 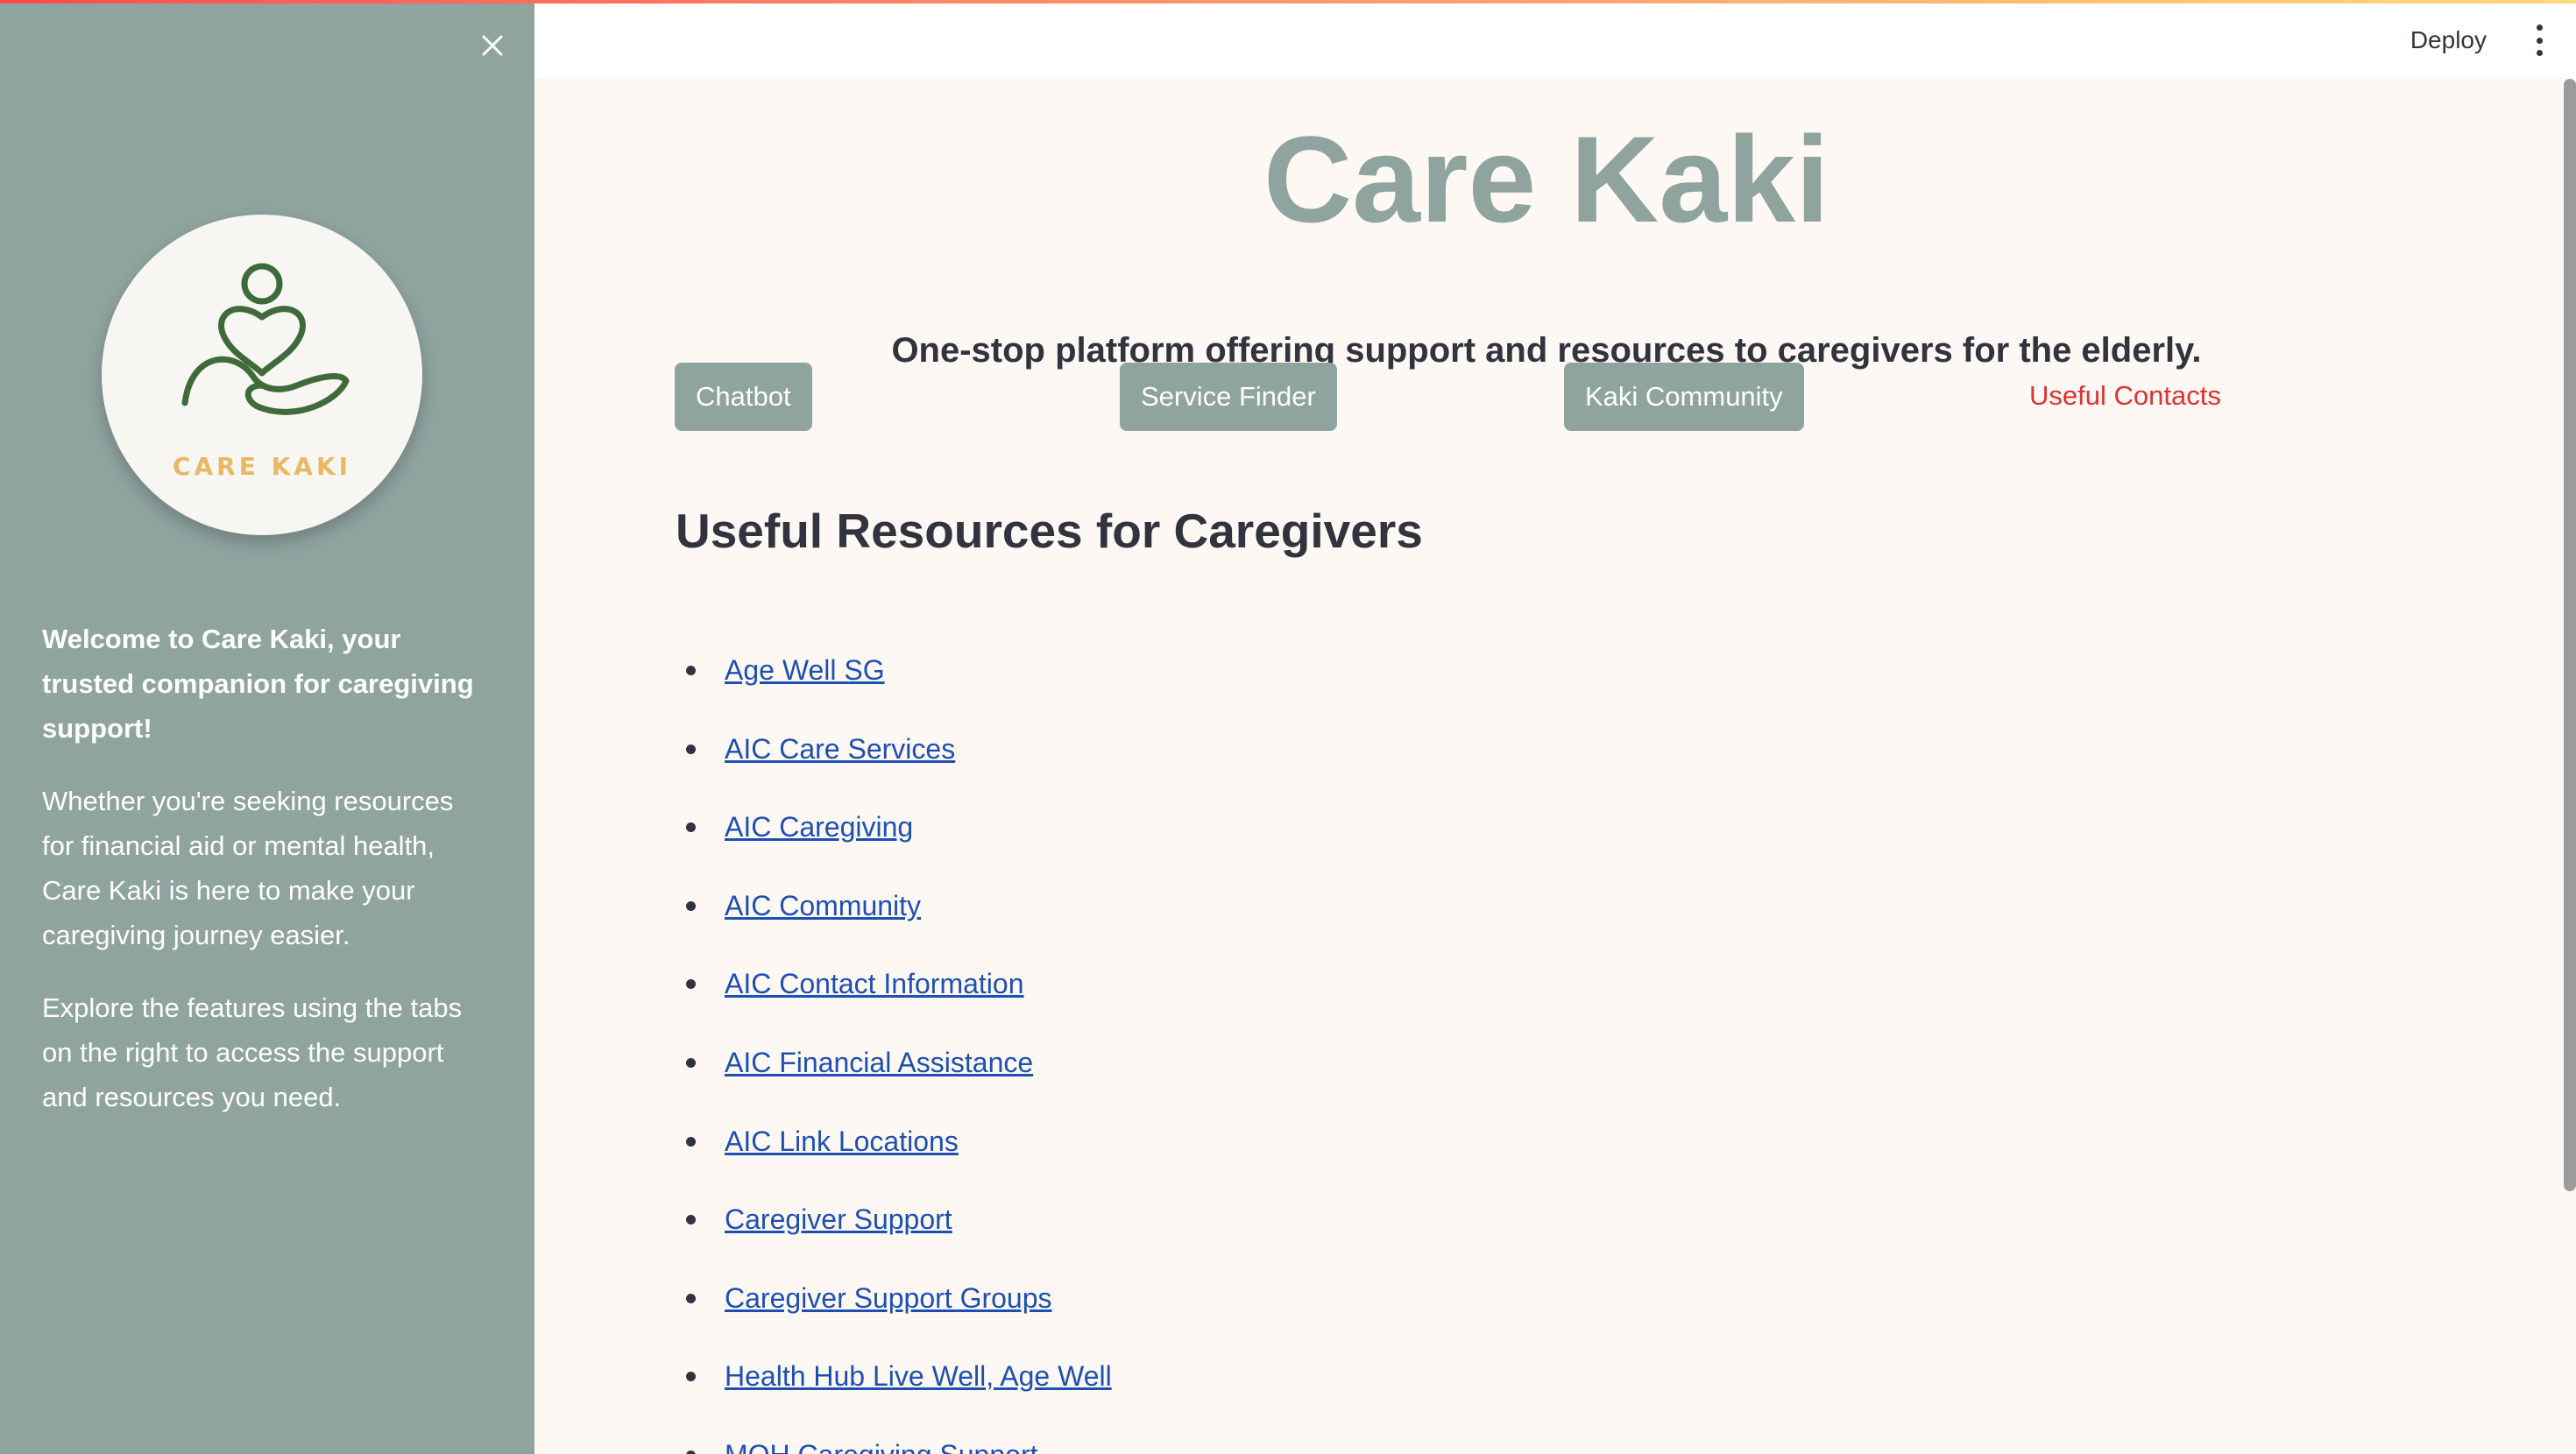 What do you see at coordinates (840, 749) in the screenshot?
I see `resource-link: AIC Care Services` at bounding box center [840, 749].